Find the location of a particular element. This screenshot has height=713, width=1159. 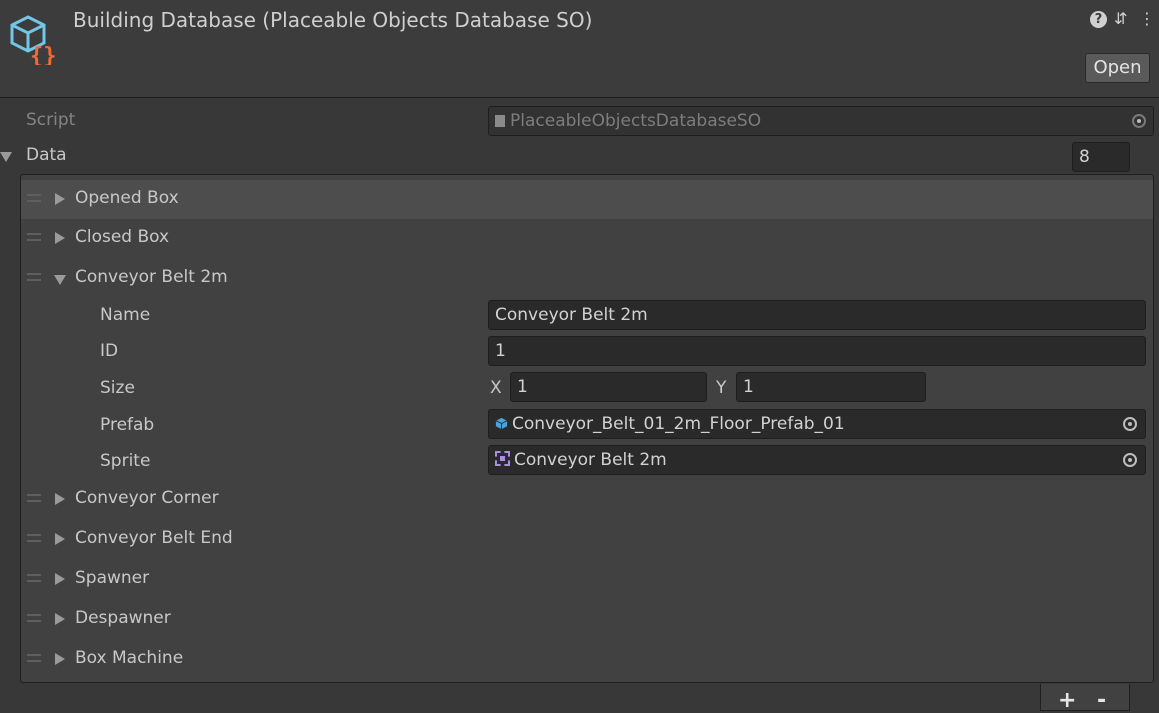

sprite-field: Conveyor Belt 2m is located at coordinates (817, 460).